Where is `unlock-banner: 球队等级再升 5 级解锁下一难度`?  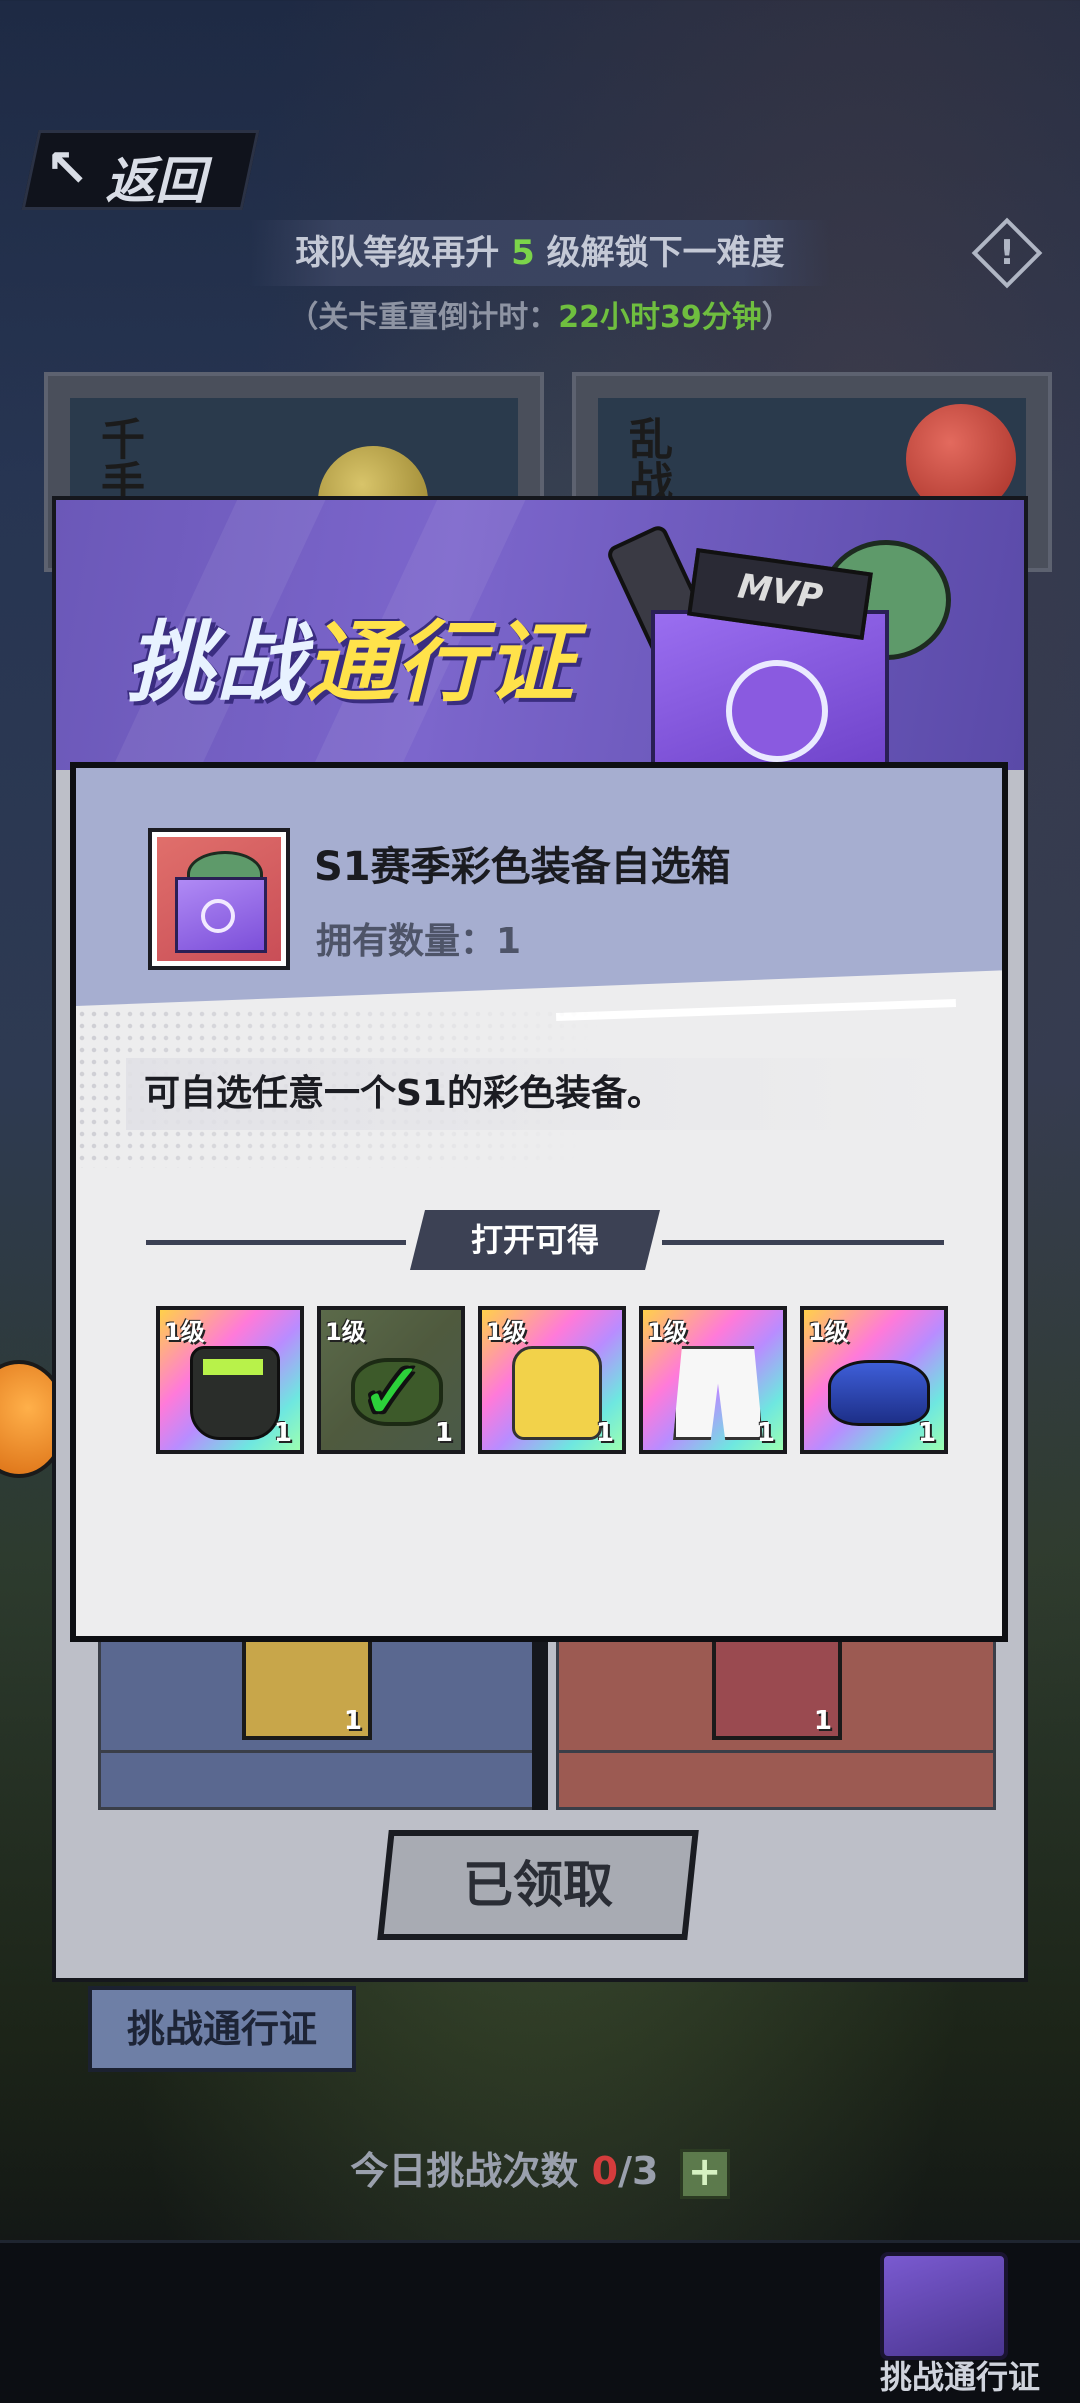 unlock-banner: 球队等级再升 5 级解锁下一难度 is located at coordinates (540, 253).